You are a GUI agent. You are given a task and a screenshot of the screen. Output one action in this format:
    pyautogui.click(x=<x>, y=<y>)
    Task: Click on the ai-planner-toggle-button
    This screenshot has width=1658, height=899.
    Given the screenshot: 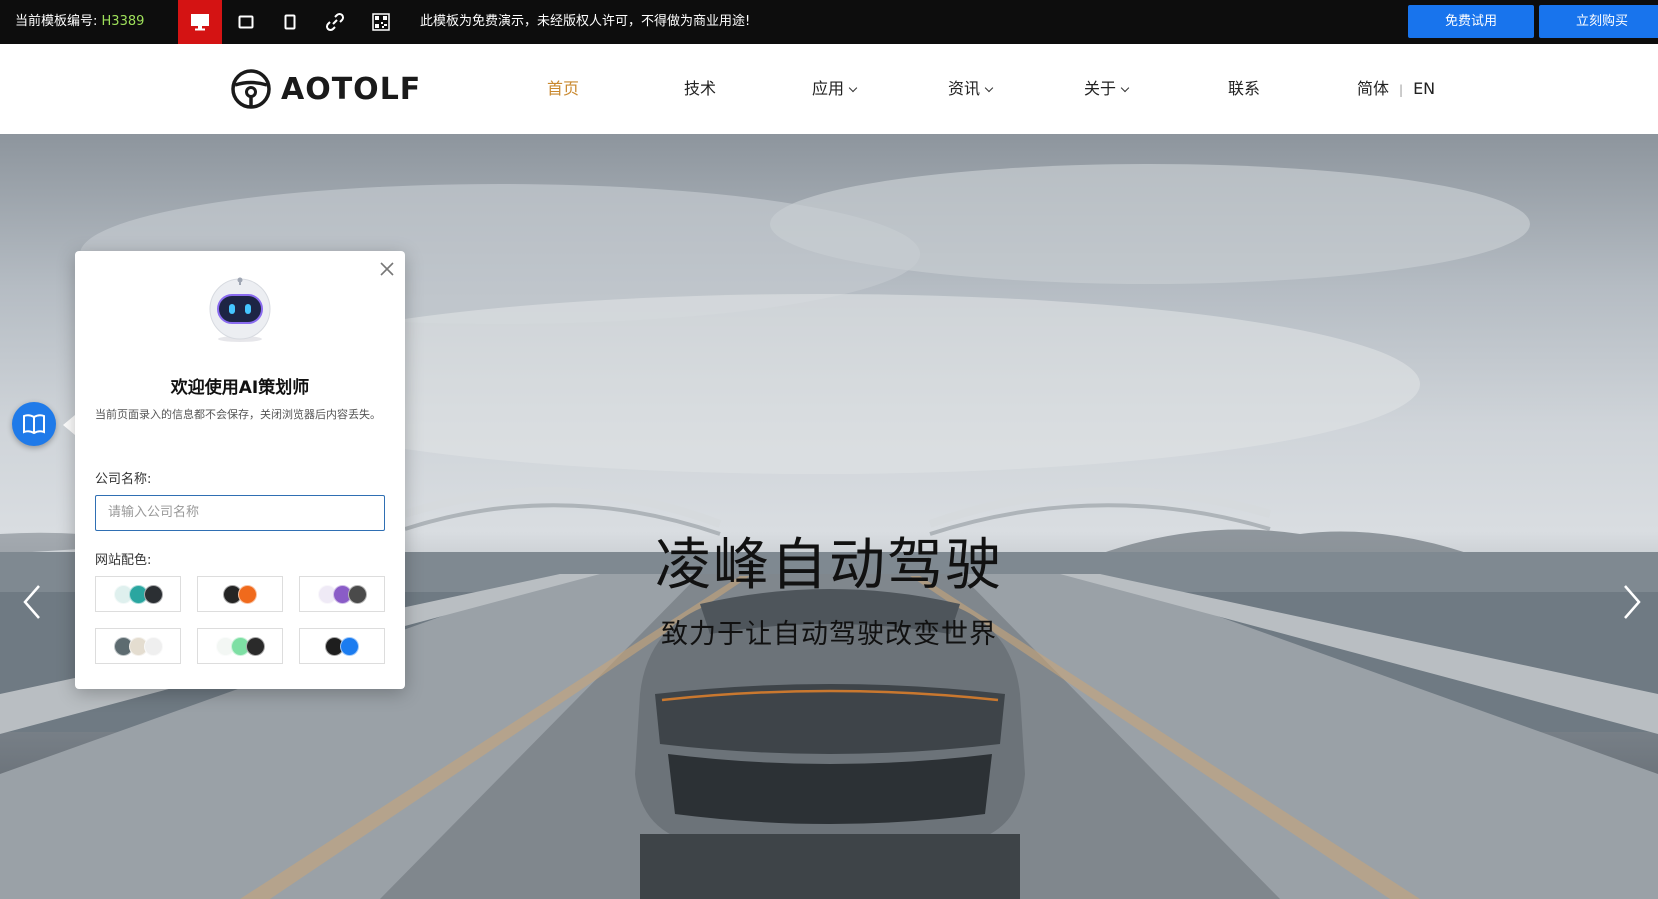 What is the action you would take?
    pyautogui.click(x=34, y=424)
    